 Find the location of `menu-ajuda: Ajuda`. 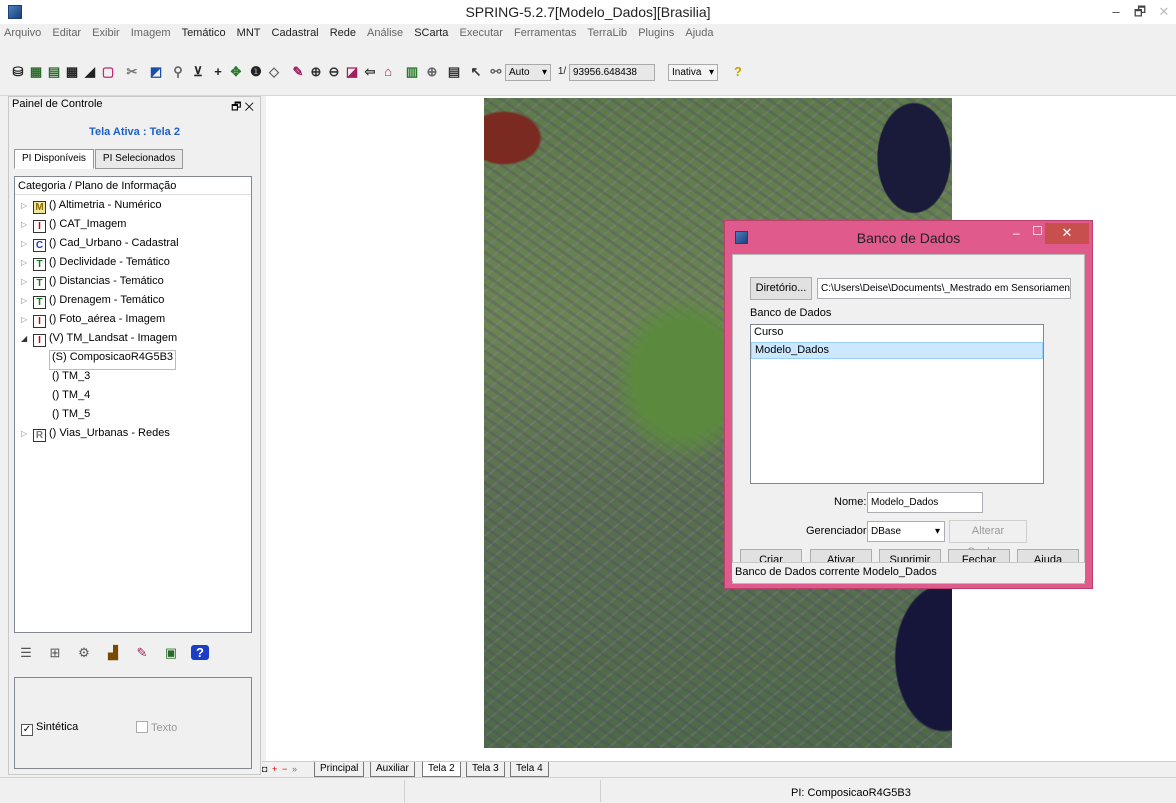

menu-ajuda: Ajuda is located at coordinates (699, 31).